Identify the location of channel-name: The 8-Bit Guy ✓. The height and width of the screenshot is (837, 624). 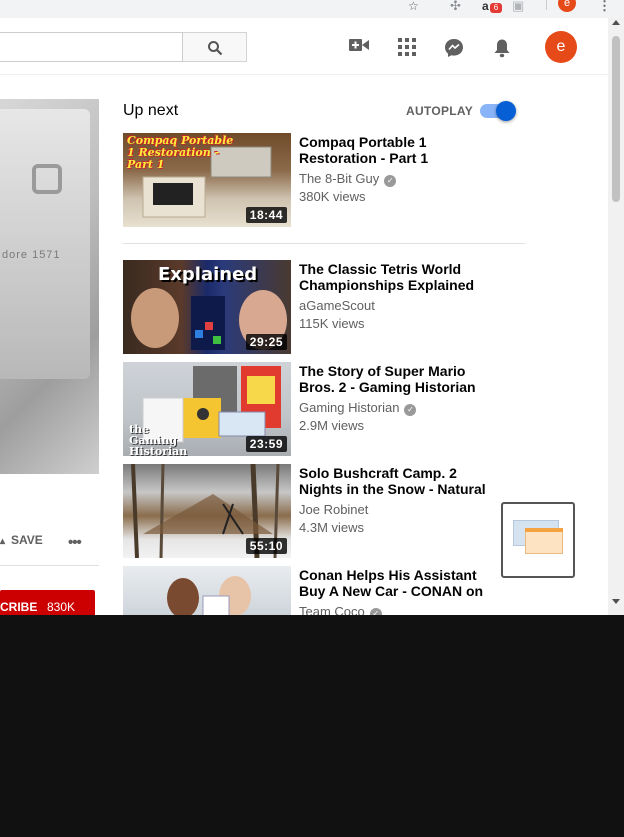
(348, 179).